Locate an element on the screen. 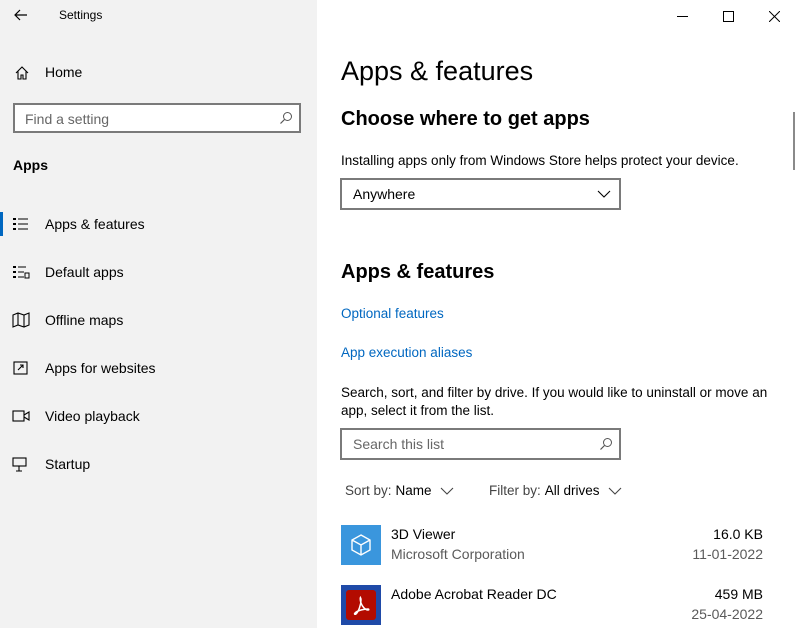  close-button is located at coordinates (774, 16).